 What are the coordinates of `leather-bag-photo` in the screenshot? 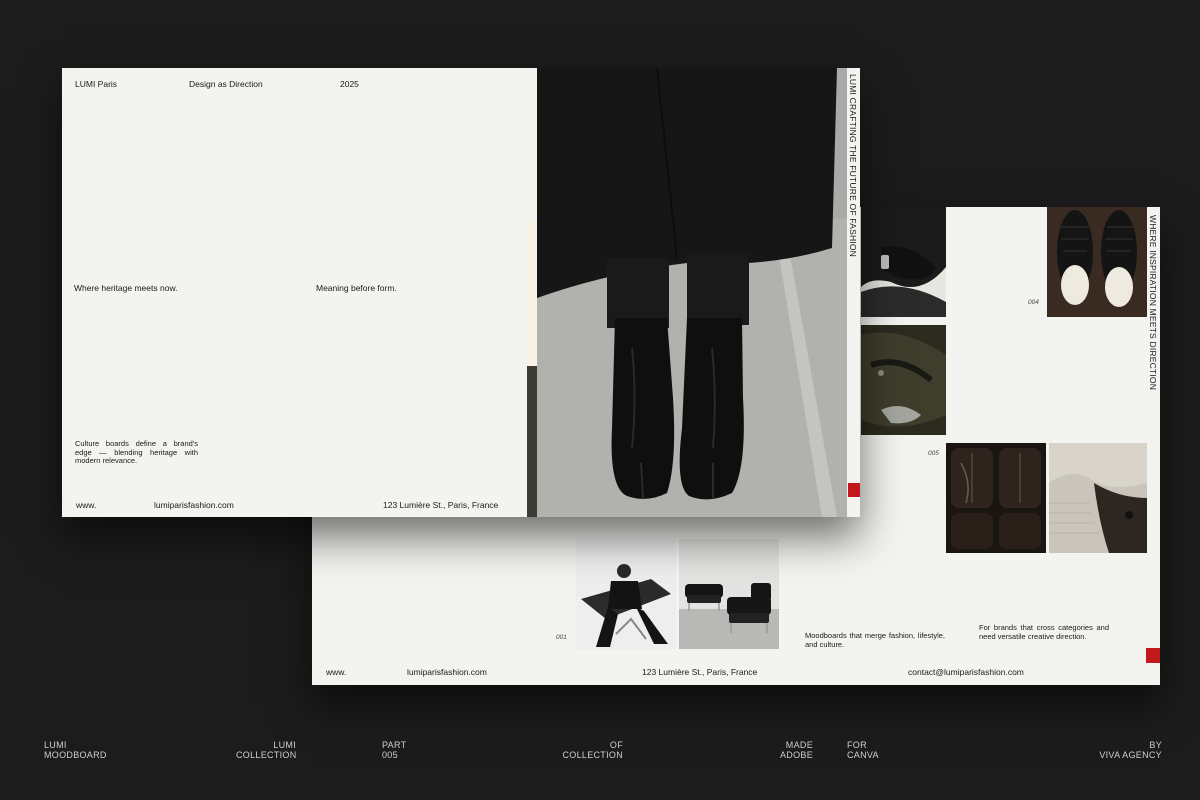 It's located at (903, 380).